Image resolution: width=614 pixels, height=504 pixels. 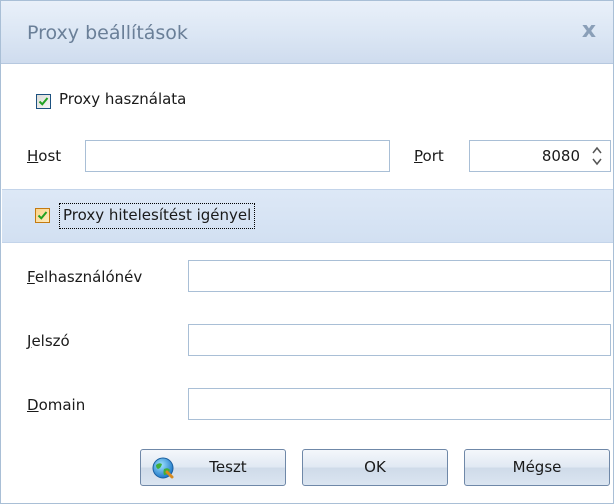 I want to click on host-label-accel: H, so click(x=33, y=156).